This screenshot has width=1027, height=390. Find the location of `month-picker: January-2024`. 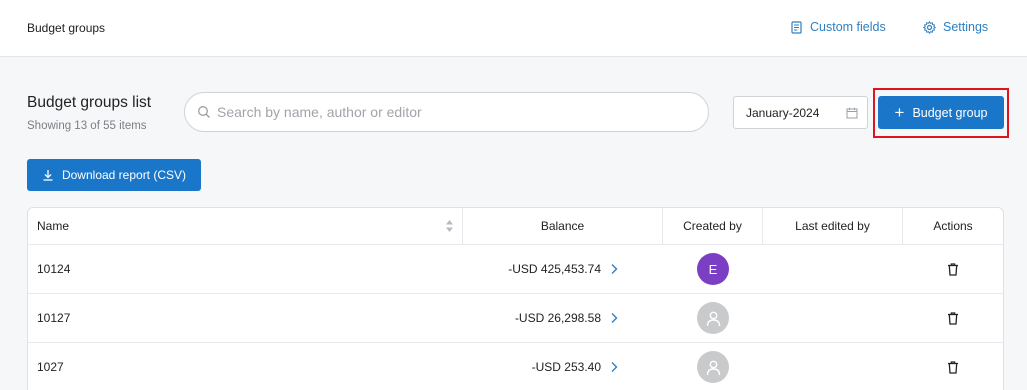

month-picker: January-2024 is located at coordinates (800, 112).